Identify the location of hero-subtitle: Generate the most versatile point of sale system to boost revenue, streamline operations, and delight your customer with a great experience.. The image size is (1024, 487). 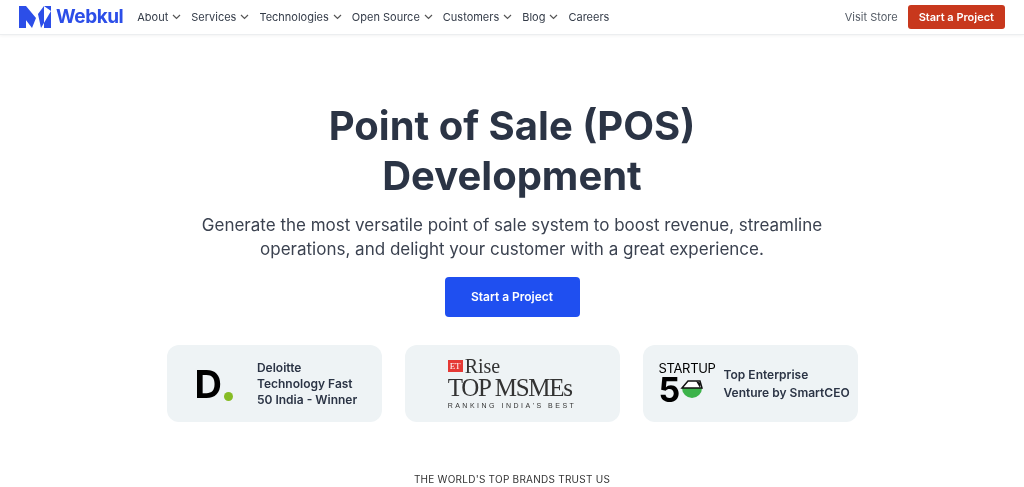
(512, 237).